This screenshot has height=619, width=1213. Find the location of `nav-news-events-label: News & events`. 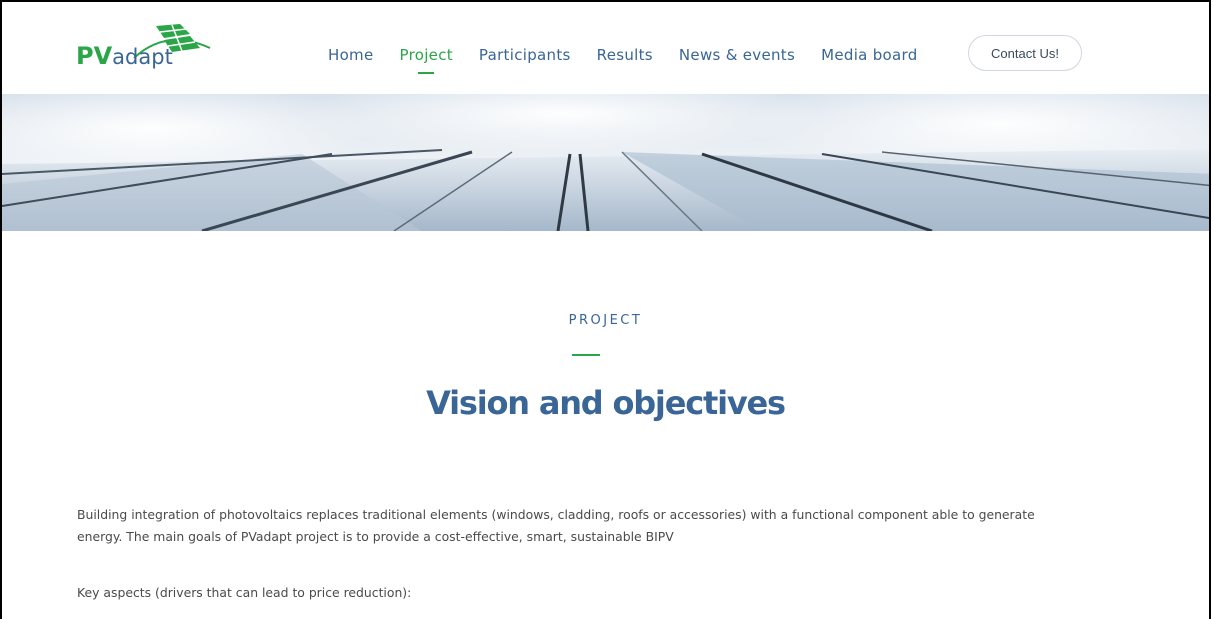

nav-news-events-label: News & events is located at coordinates (737, 55).